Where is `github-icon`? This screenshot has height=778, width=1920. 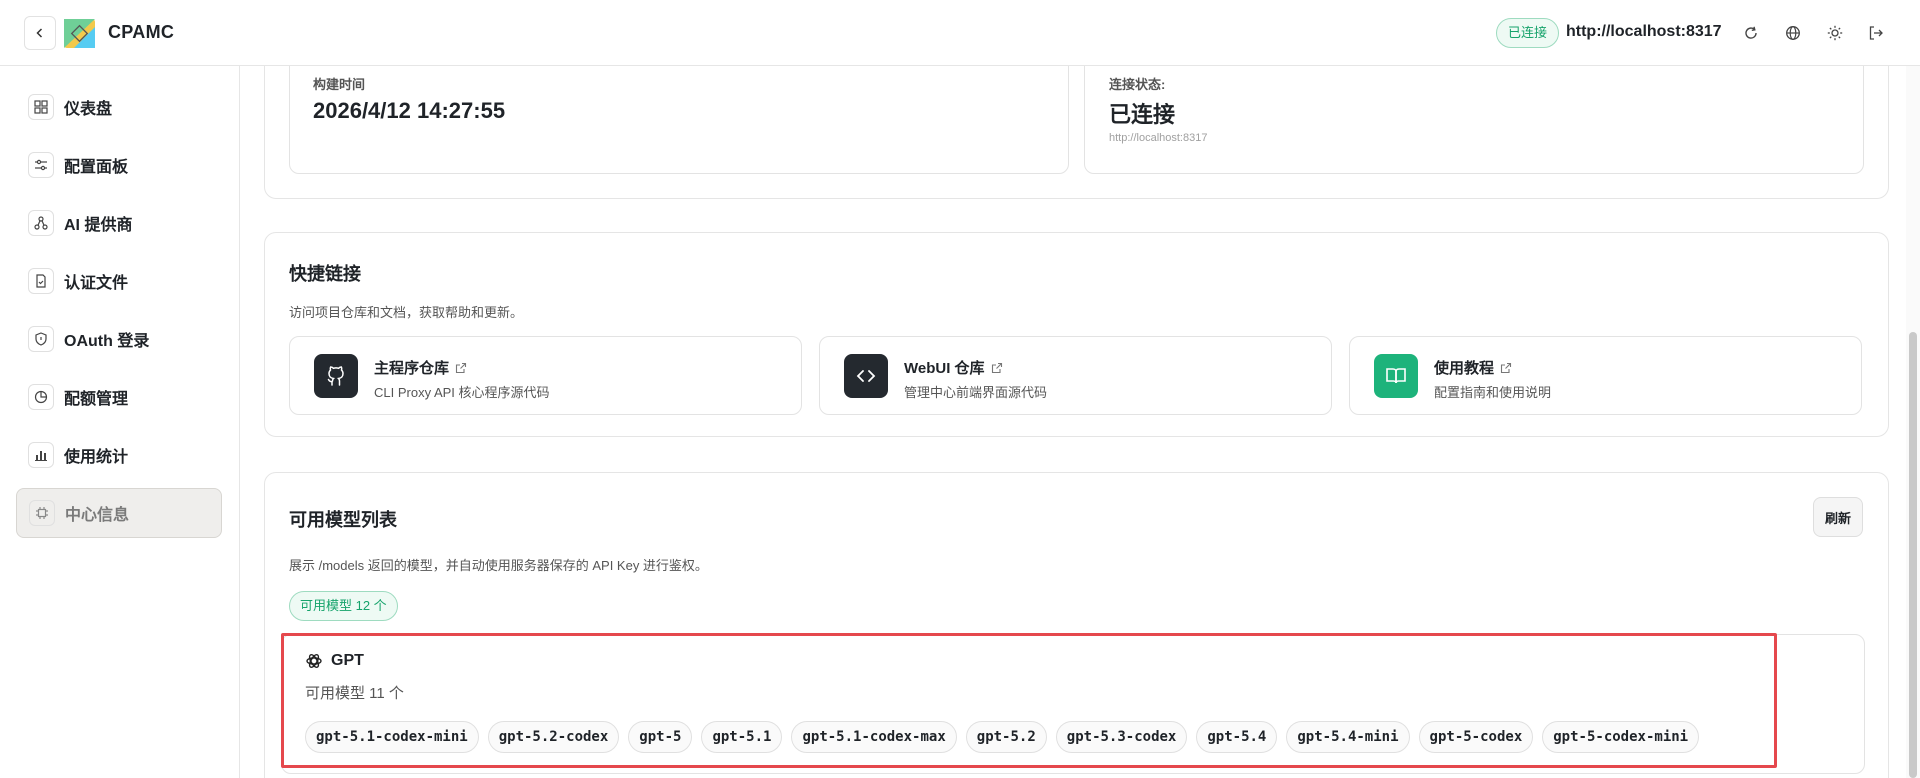
github-icon is located at coordinates (336, 376).